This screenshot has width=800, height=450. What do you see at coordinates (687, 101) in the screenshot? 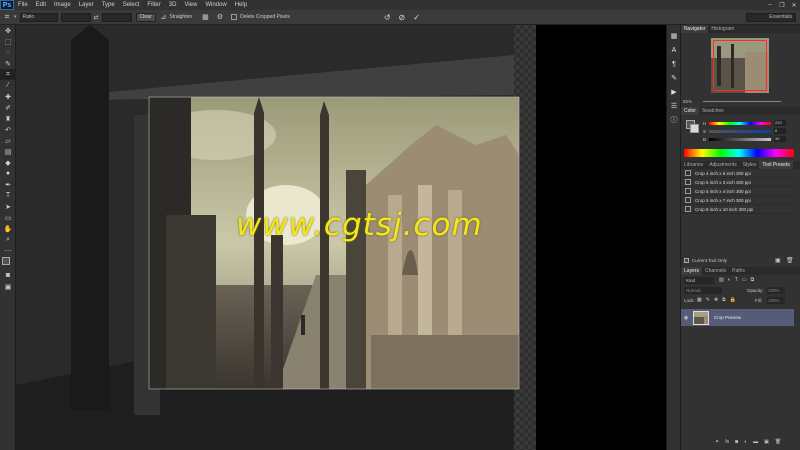
I see `navigator-zoom: 50%` at bounding box center [687, 101].